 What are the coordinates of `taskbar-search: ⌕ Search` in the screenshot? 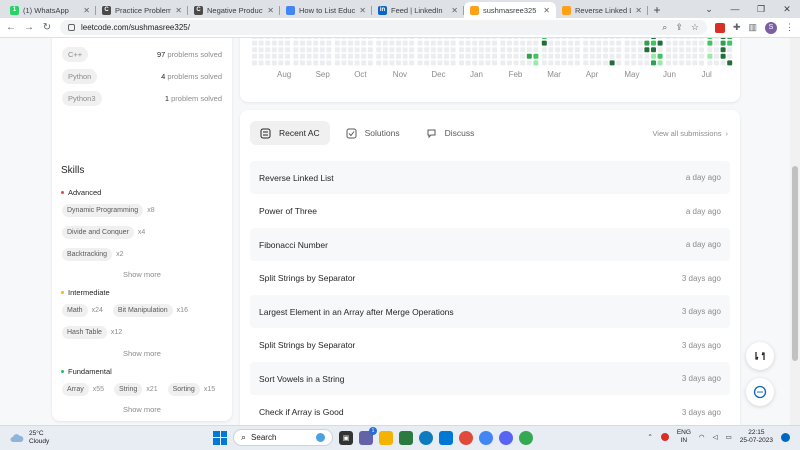 It's located at (283, 437).